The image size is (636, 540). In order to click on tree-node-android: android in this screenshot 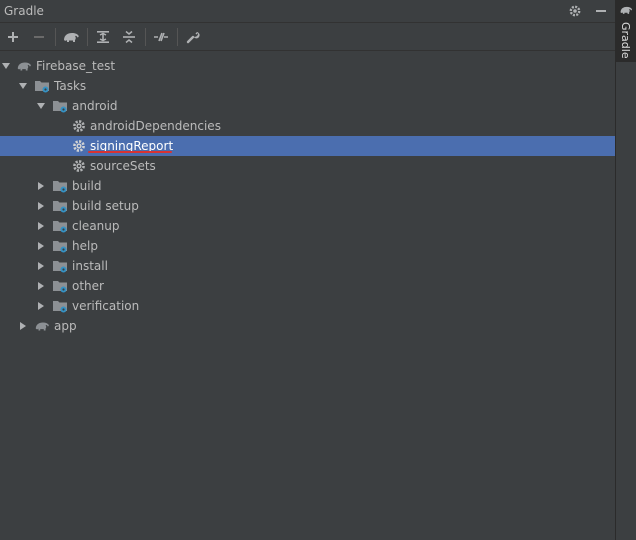, I will do `click(307, 106)`.